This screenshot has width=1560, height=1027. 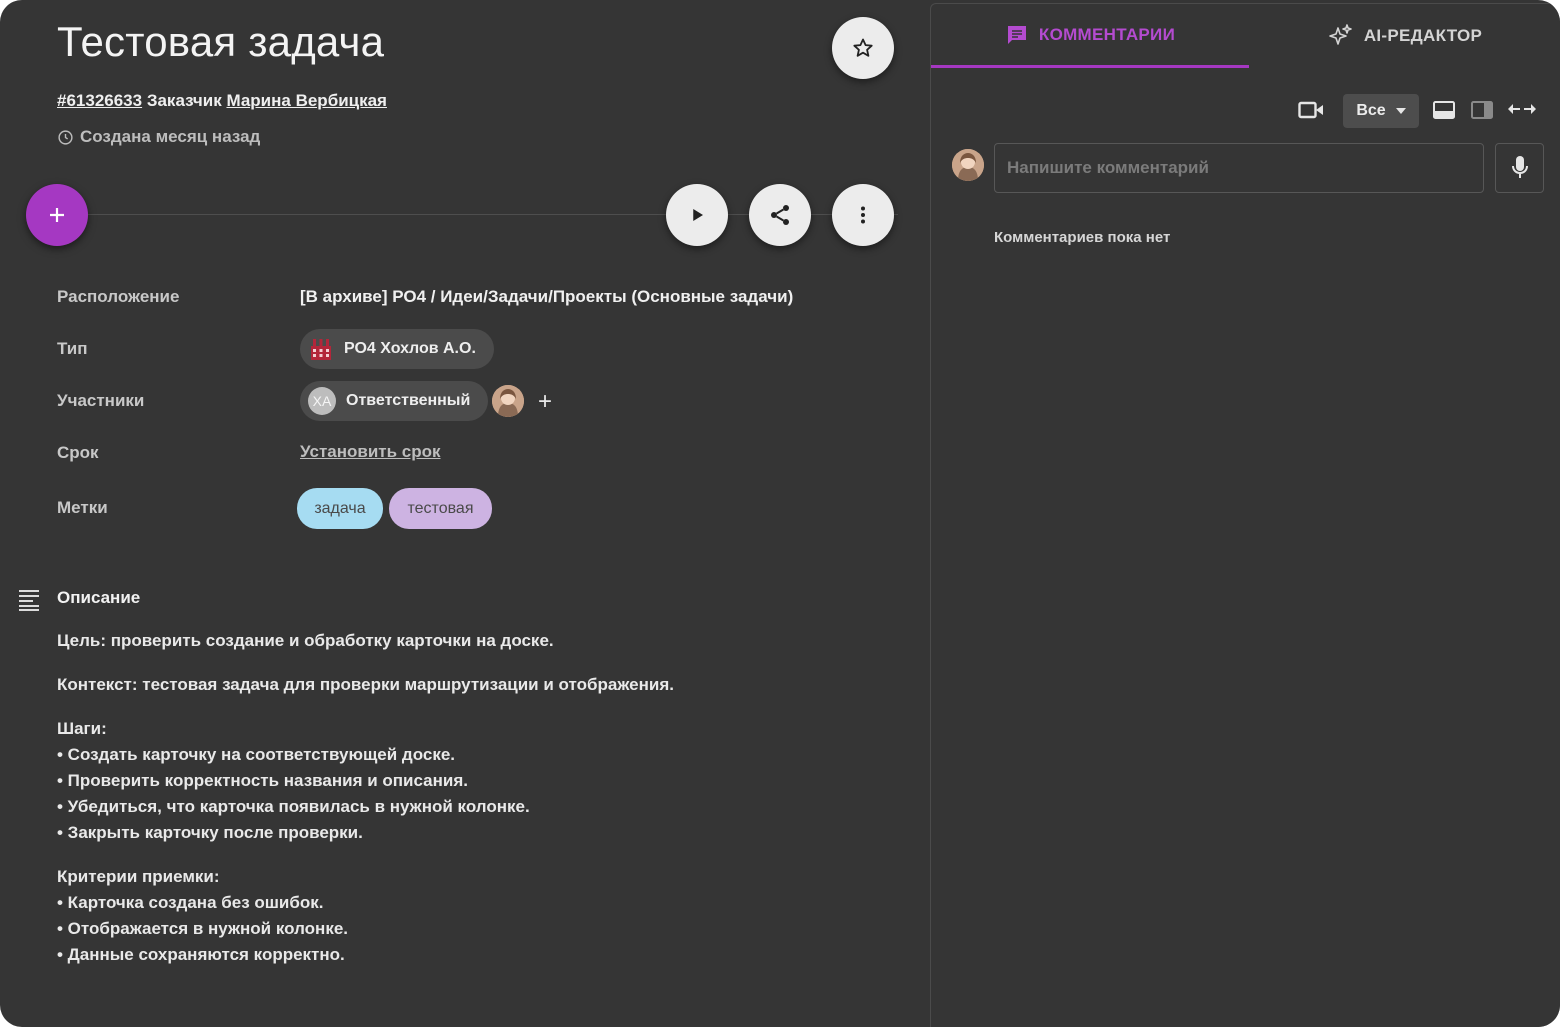 I want to click on customer-label: Заказчик, so click(x=184, y=100).